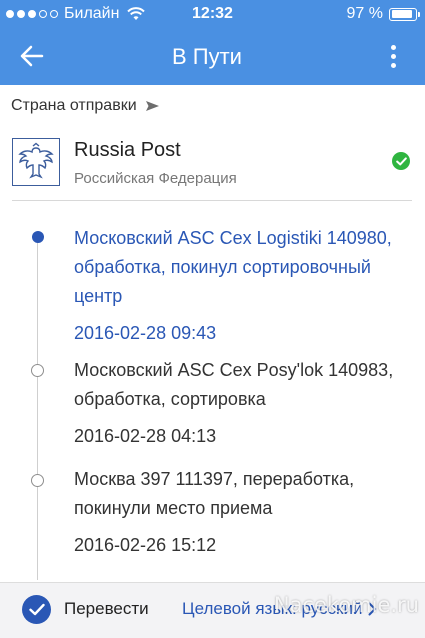 This screenshot has height=638, width=425. I want to click on russia-post-logo, so click(36, 162).